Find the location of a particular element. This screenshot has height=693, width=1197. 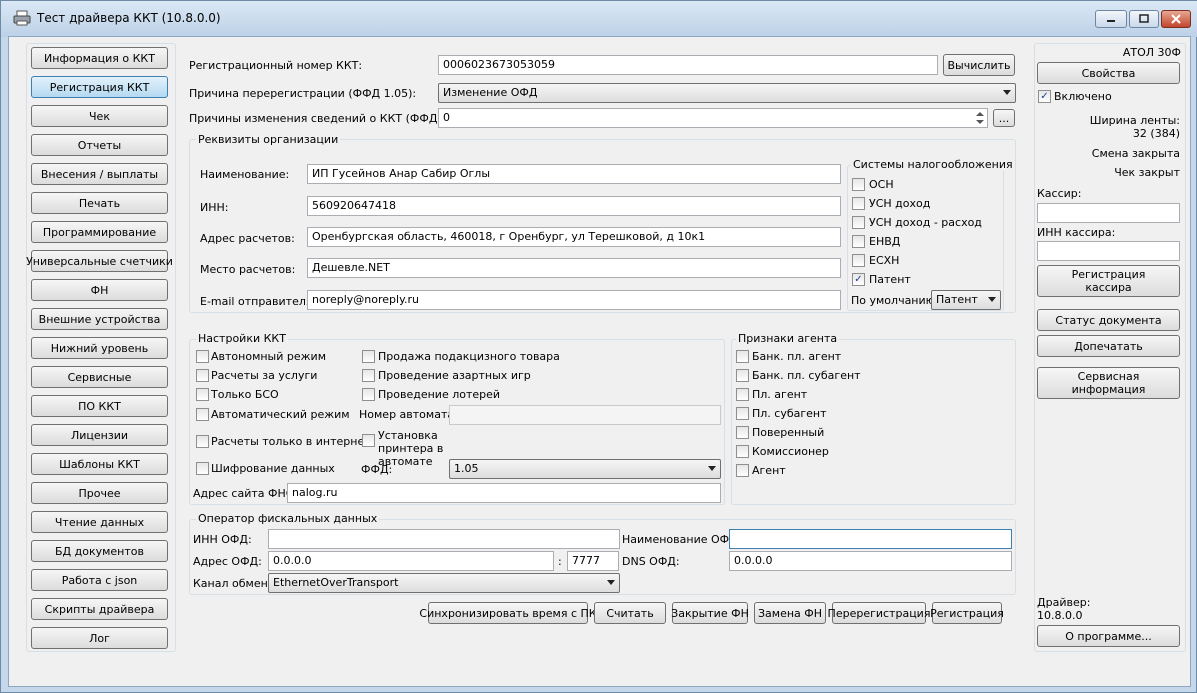

properties-button: Свойства is located at coordinates (1108, 73).